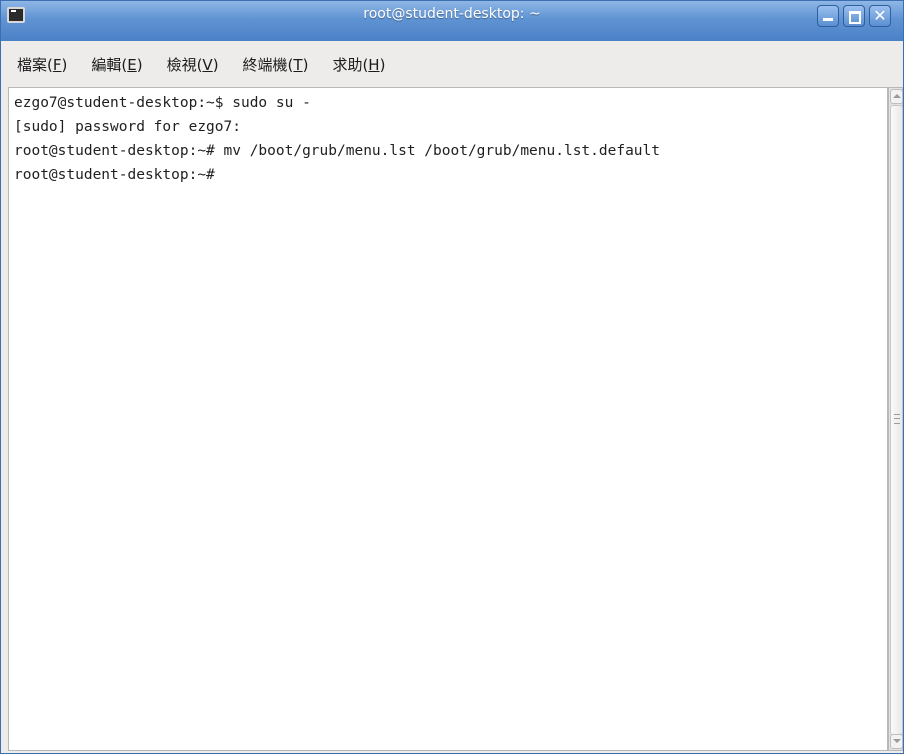 Image resolution: width=904 pixels, height=754 pixels. I want to click on menu-help-mnemonic: H, so click(374, 64).